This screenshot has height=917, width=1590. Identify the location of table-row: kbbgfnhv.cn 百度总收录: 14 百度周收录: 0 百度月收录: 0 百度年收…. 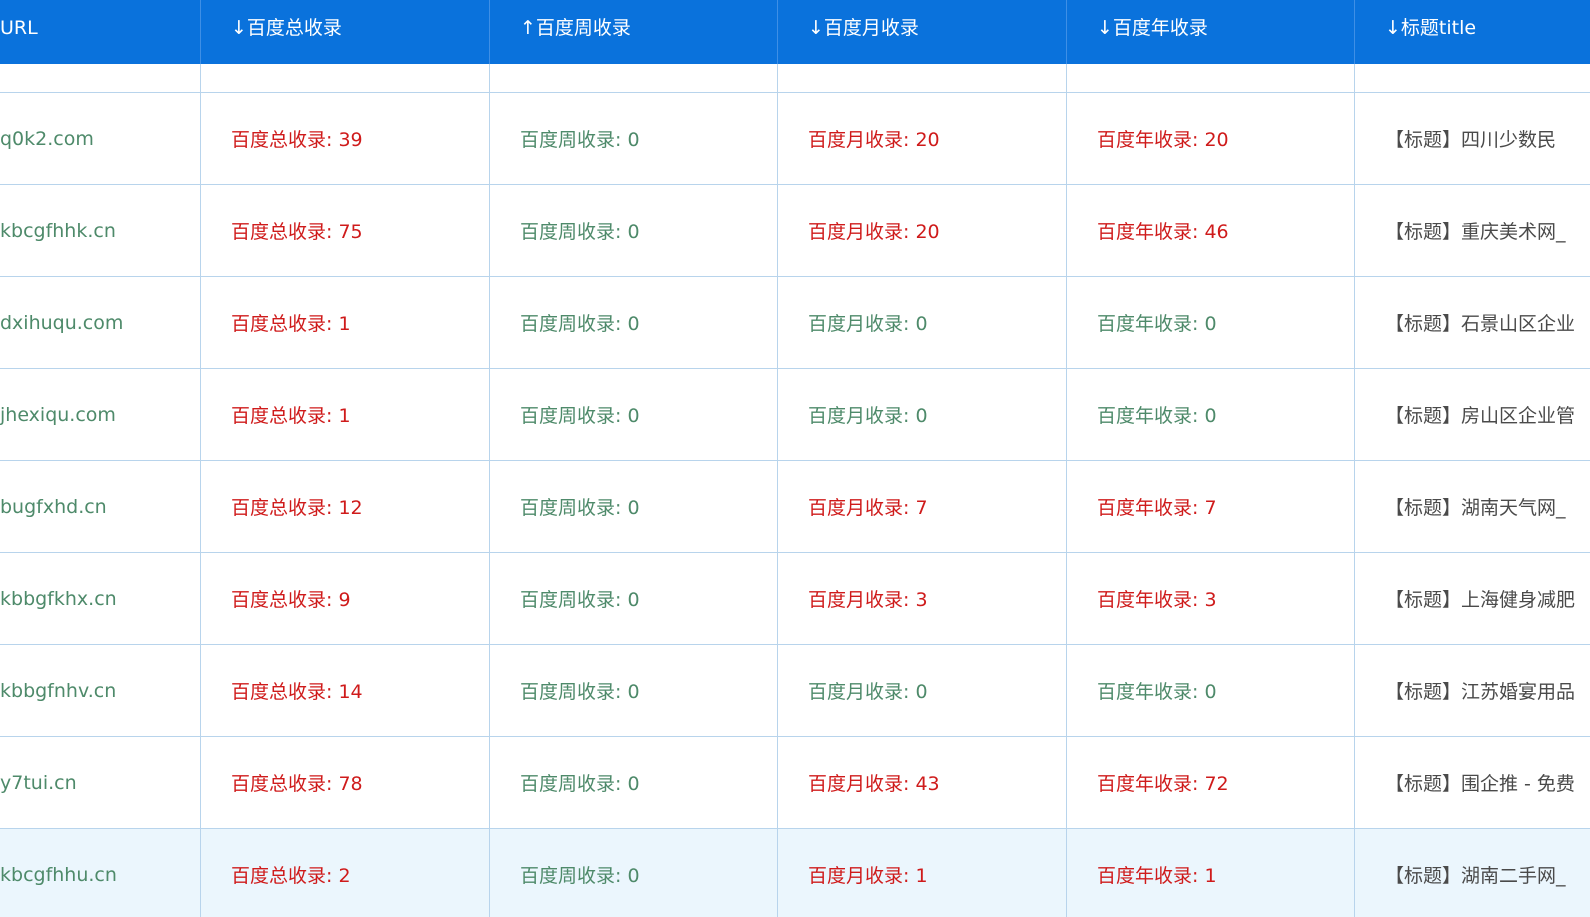
(795, 690).